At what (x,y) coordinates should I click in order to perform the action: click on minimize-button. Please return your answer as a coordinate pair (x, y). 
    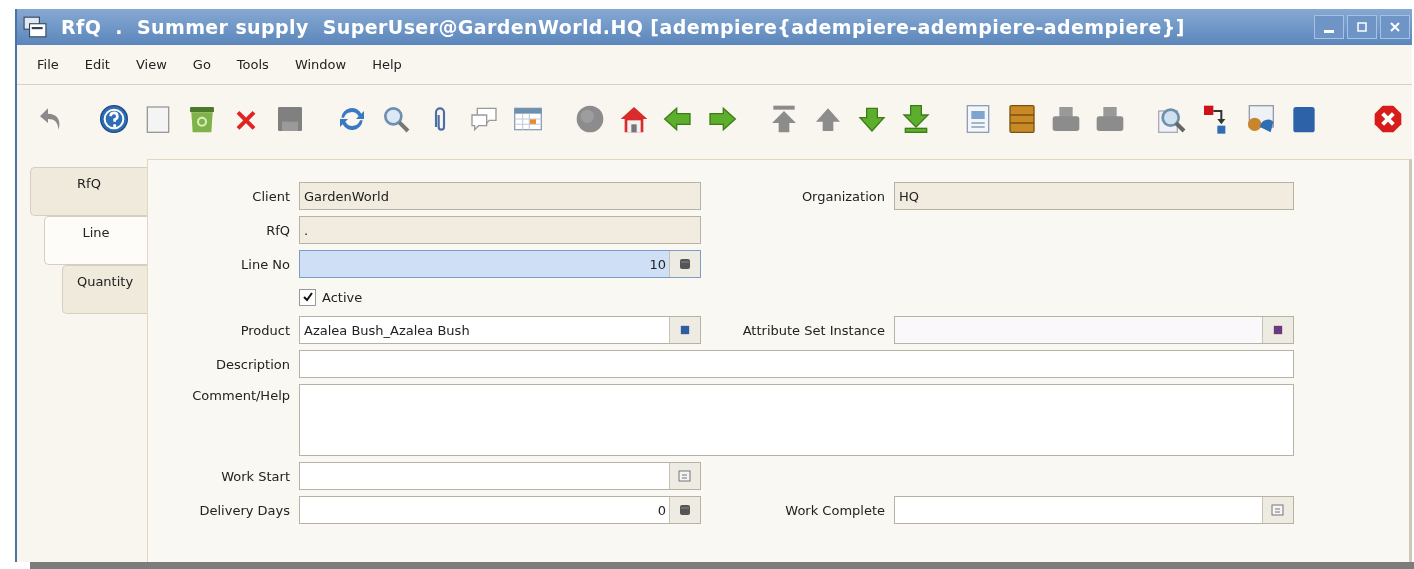
    Looking at the image, I should click on (1329, 27).